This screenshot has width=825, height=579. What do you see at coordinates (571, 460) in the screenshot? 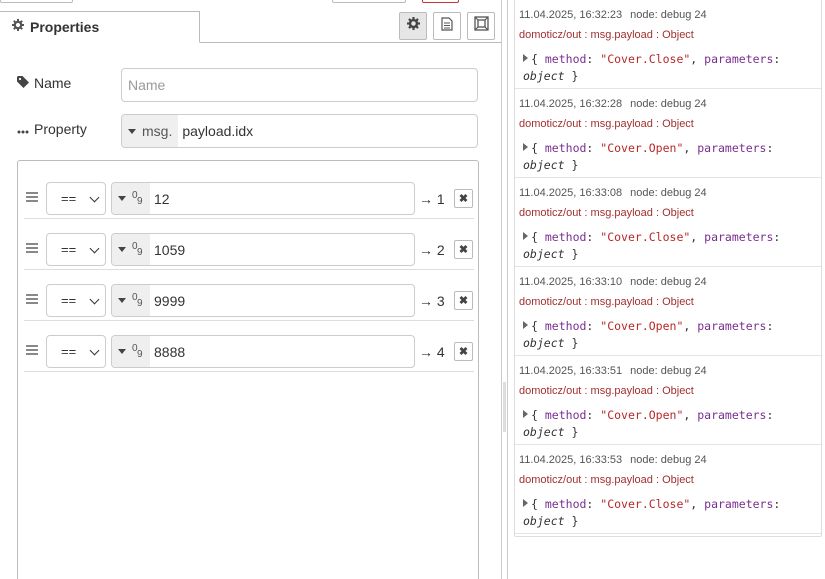
I see `debug-timestamp: 11.04.2025, 16:33:53` at bounding box center [571, 460].